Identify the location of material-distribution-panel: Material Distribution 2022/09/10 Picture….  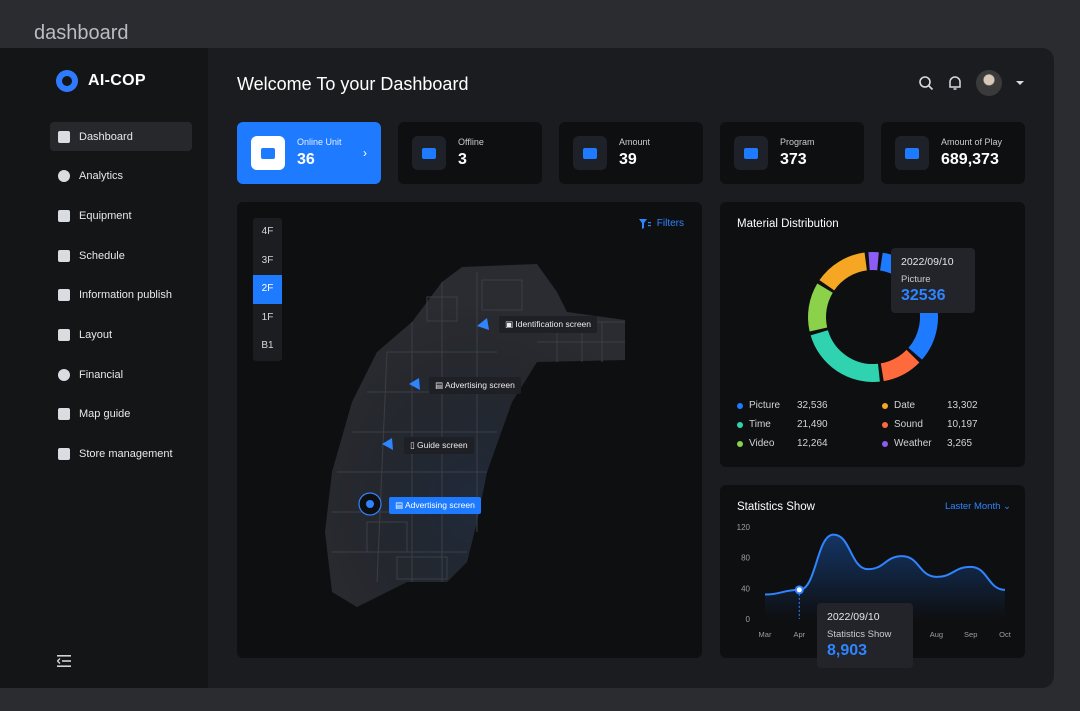
(872, 334).